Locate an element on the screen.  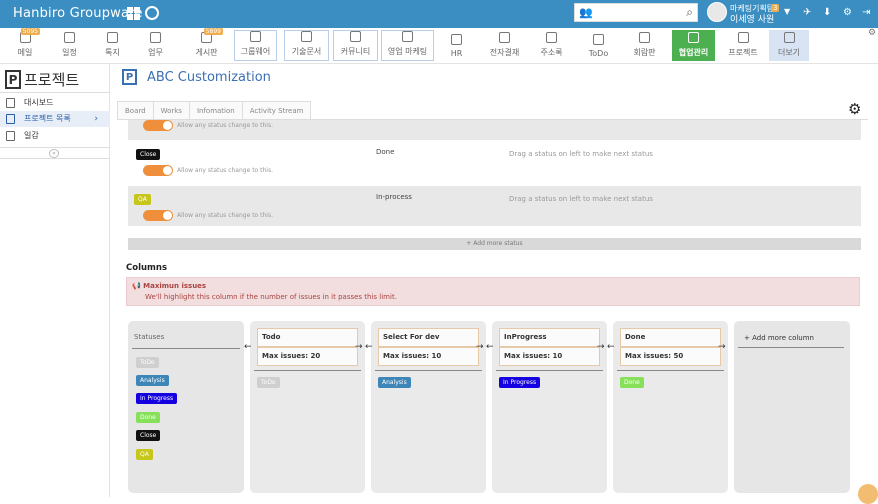
settings-icon: ⚙ is located at coordinates (847, 12).